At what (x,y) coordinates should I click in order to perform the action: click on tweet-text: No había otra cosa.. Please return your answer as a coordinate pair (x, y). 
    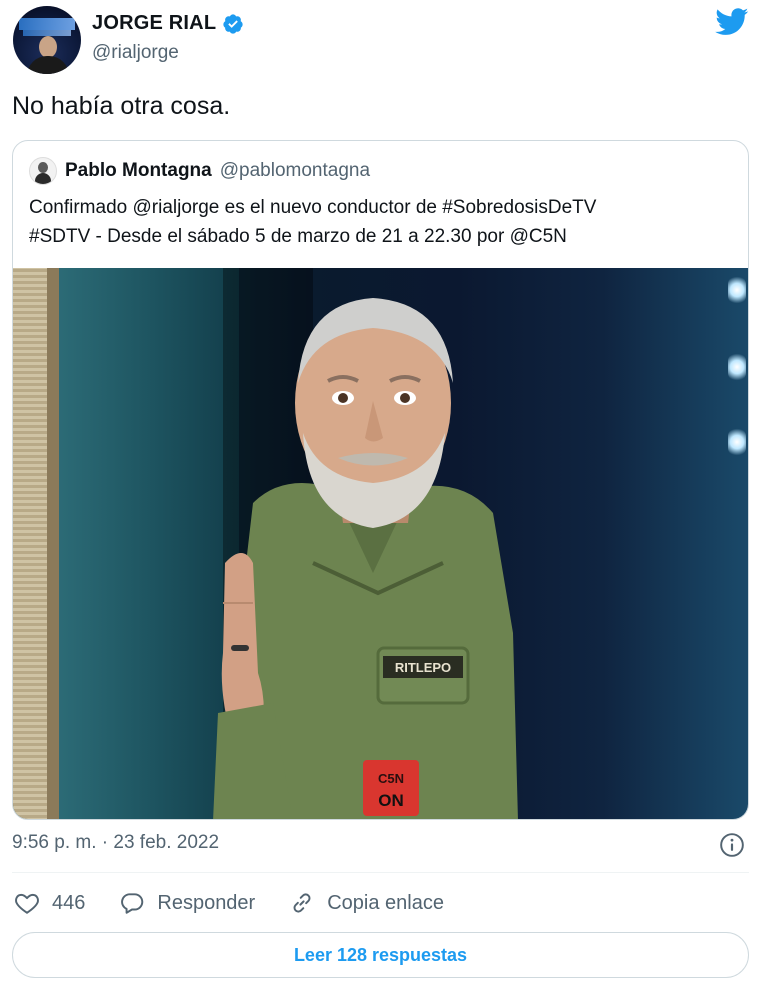
    Looking at the image, I should click on (121, 106).